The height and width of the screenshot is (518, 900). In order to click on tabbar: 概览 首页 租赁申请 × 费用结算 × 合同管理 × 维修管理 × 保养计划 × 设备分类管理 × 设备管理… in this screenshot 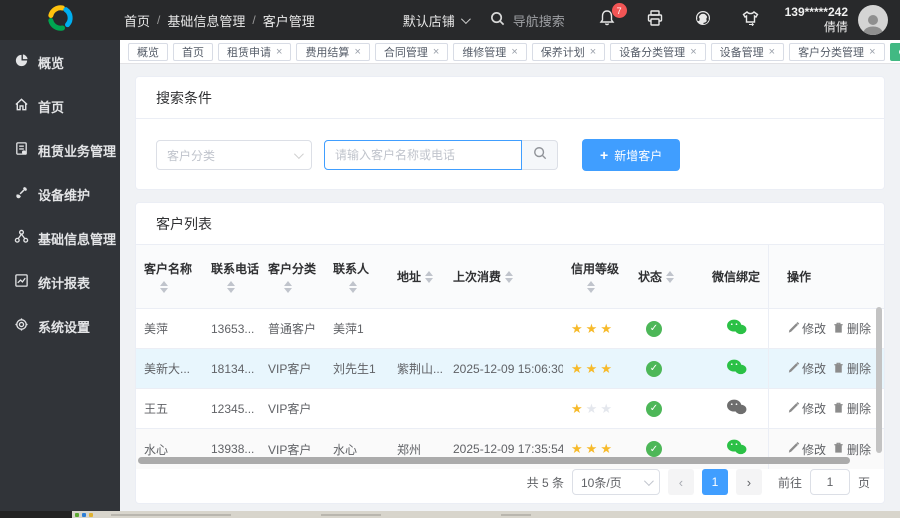, I will do `click(510, 52)`.